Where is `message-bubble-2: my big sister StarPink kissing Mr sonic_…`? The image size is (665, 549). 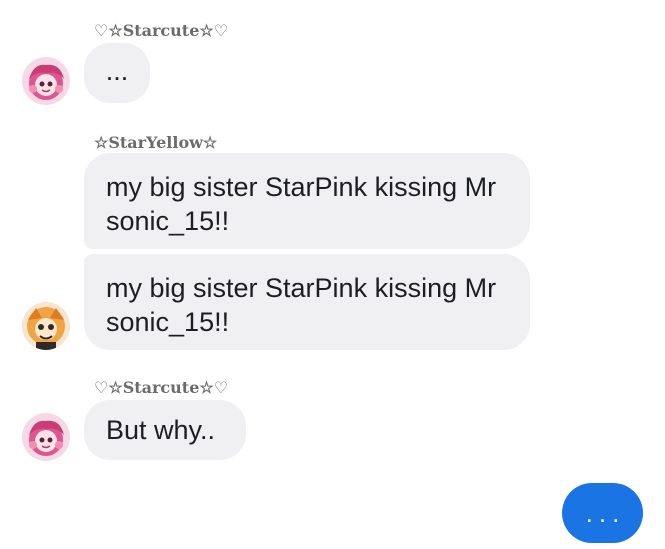
message-bubble-2: my big sister StarPink kissing Mr sonic_… is located at coordinates (307, 302).